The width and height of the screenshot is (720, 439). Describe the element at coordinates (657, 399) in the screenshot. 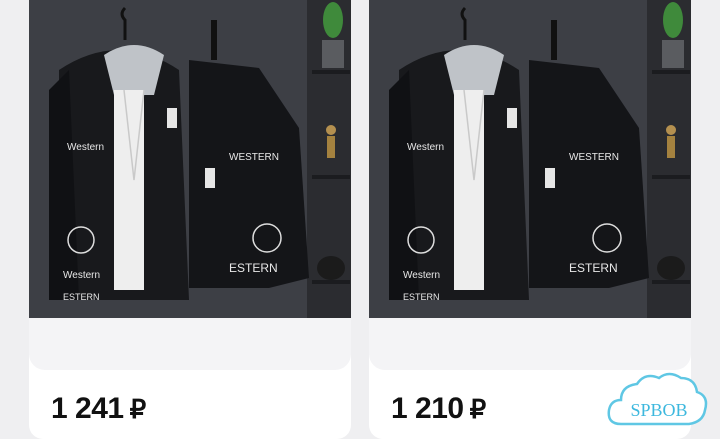

I see `spbob-watermark-logo: SPBOB` at that location.